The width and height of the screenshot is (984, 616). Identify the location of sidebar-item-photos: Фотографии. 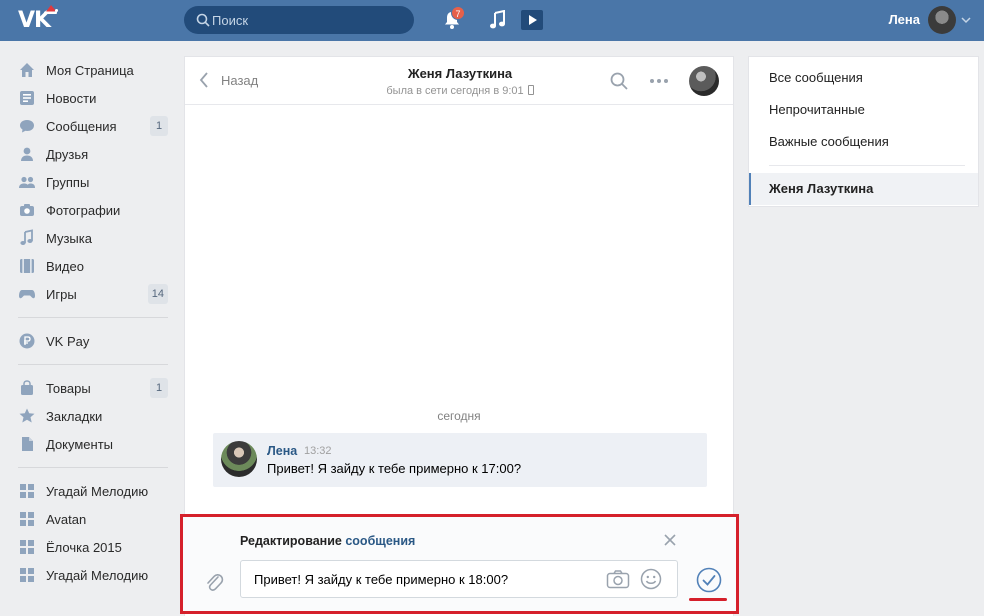
(92, 210).